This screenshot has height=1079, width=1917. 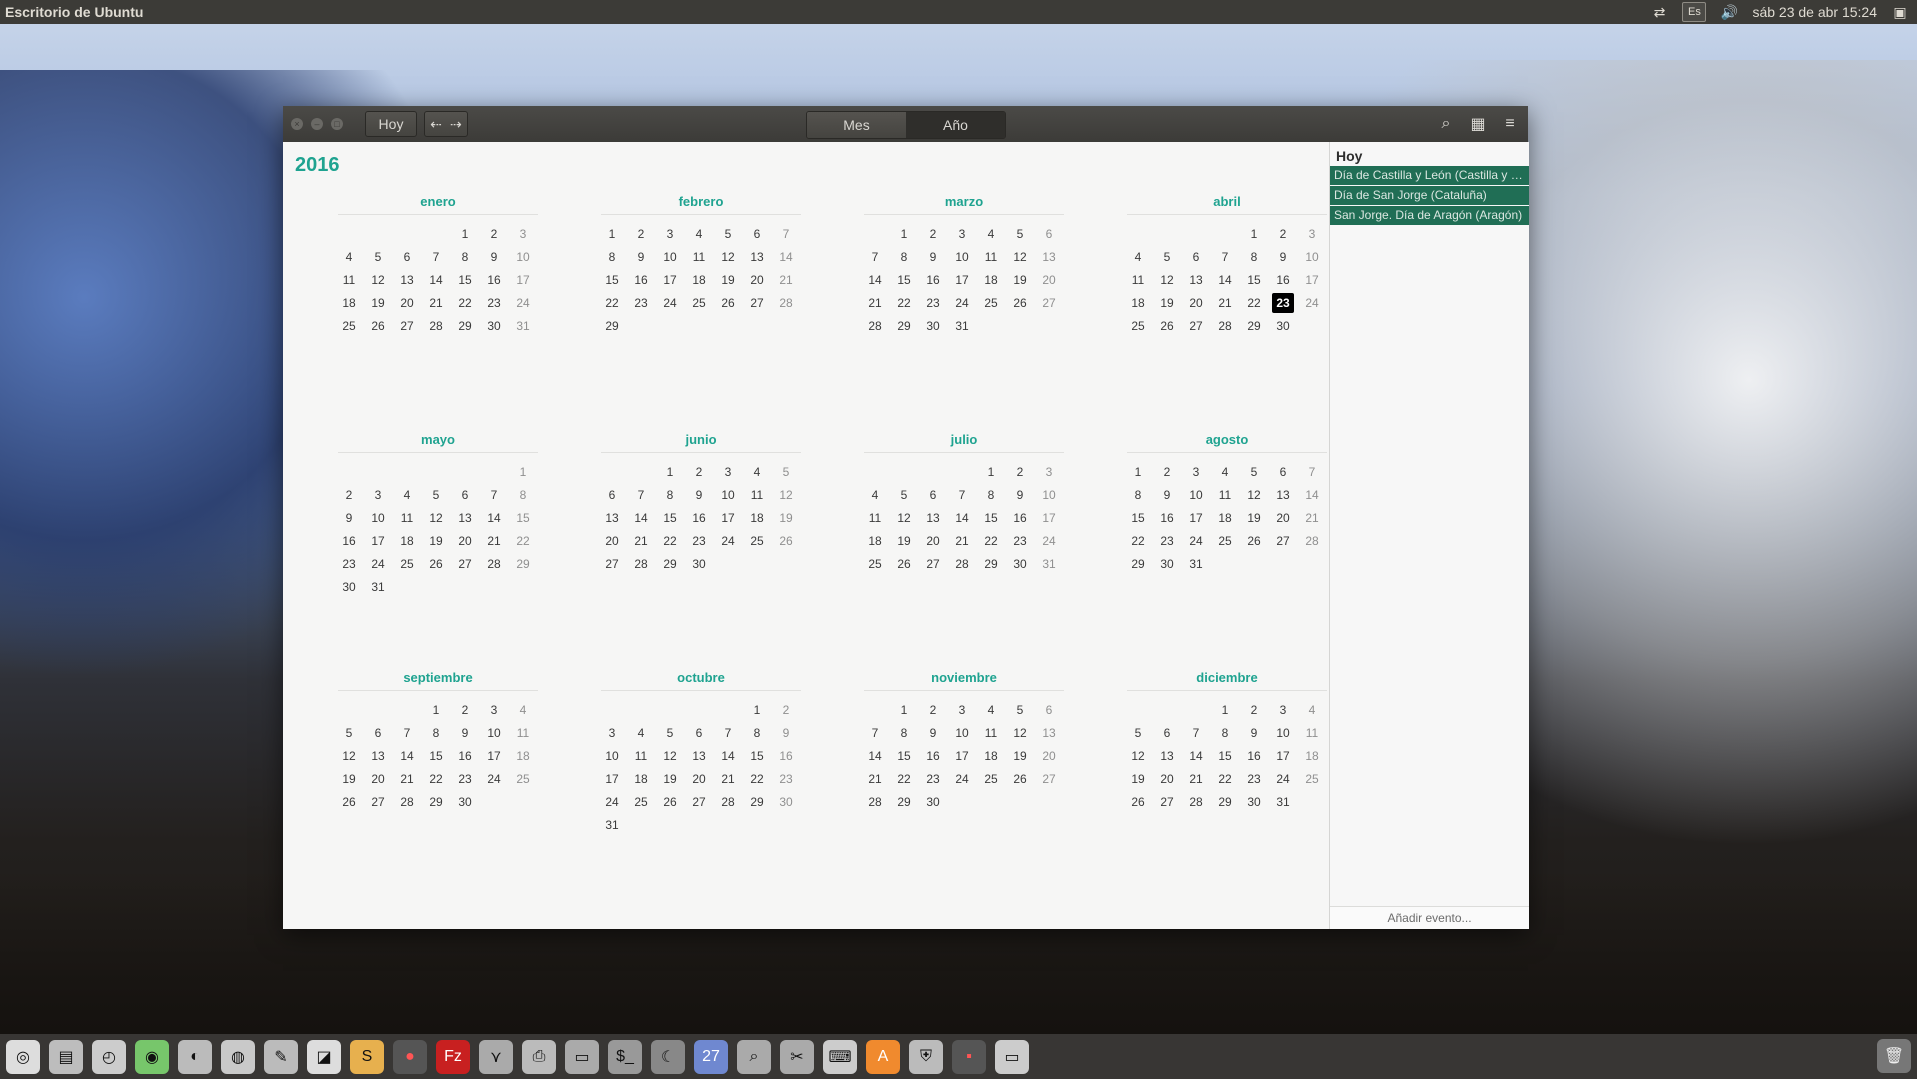 What do you see at coordinates (378, 779) in the screenshot?
I see `day-cell: 20` at bounding box center [378, 779].